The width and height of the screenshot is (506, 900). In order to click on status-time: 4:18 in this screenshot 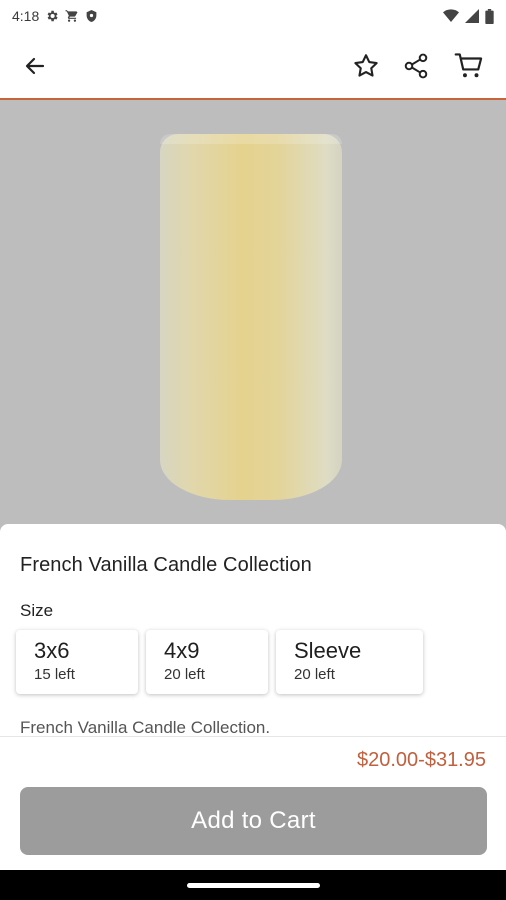, I will do `click(26, 16)`.